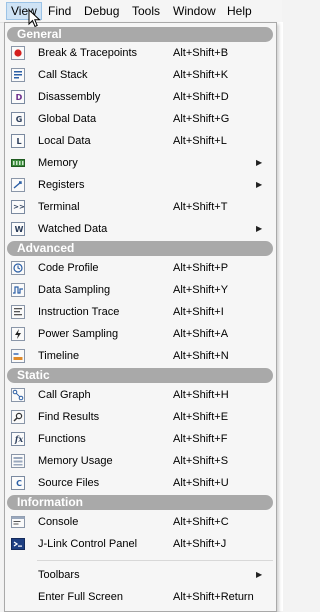 This screenshot has width=320, height=612. What do you see at coordinates (140, 229) in the screenshot?
I see `menu-item-watched-data: W Watched Data ▶` at bounding box center [140, 229].